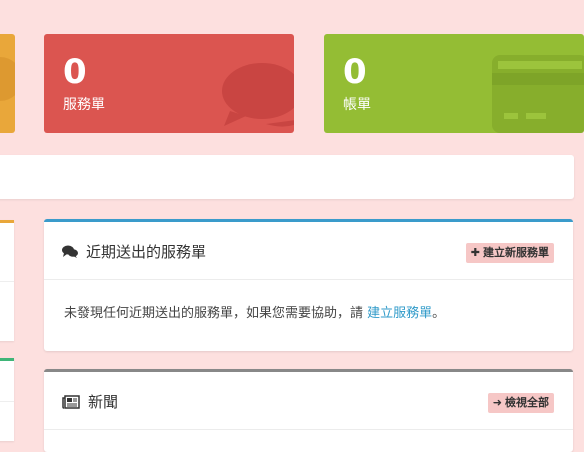  What do you see at coordinates (308, 251) in the screenshot?
I see `panel-header: 近期送出的服務單 ✚ 建立新服務單` at bounding box center [308, 251].